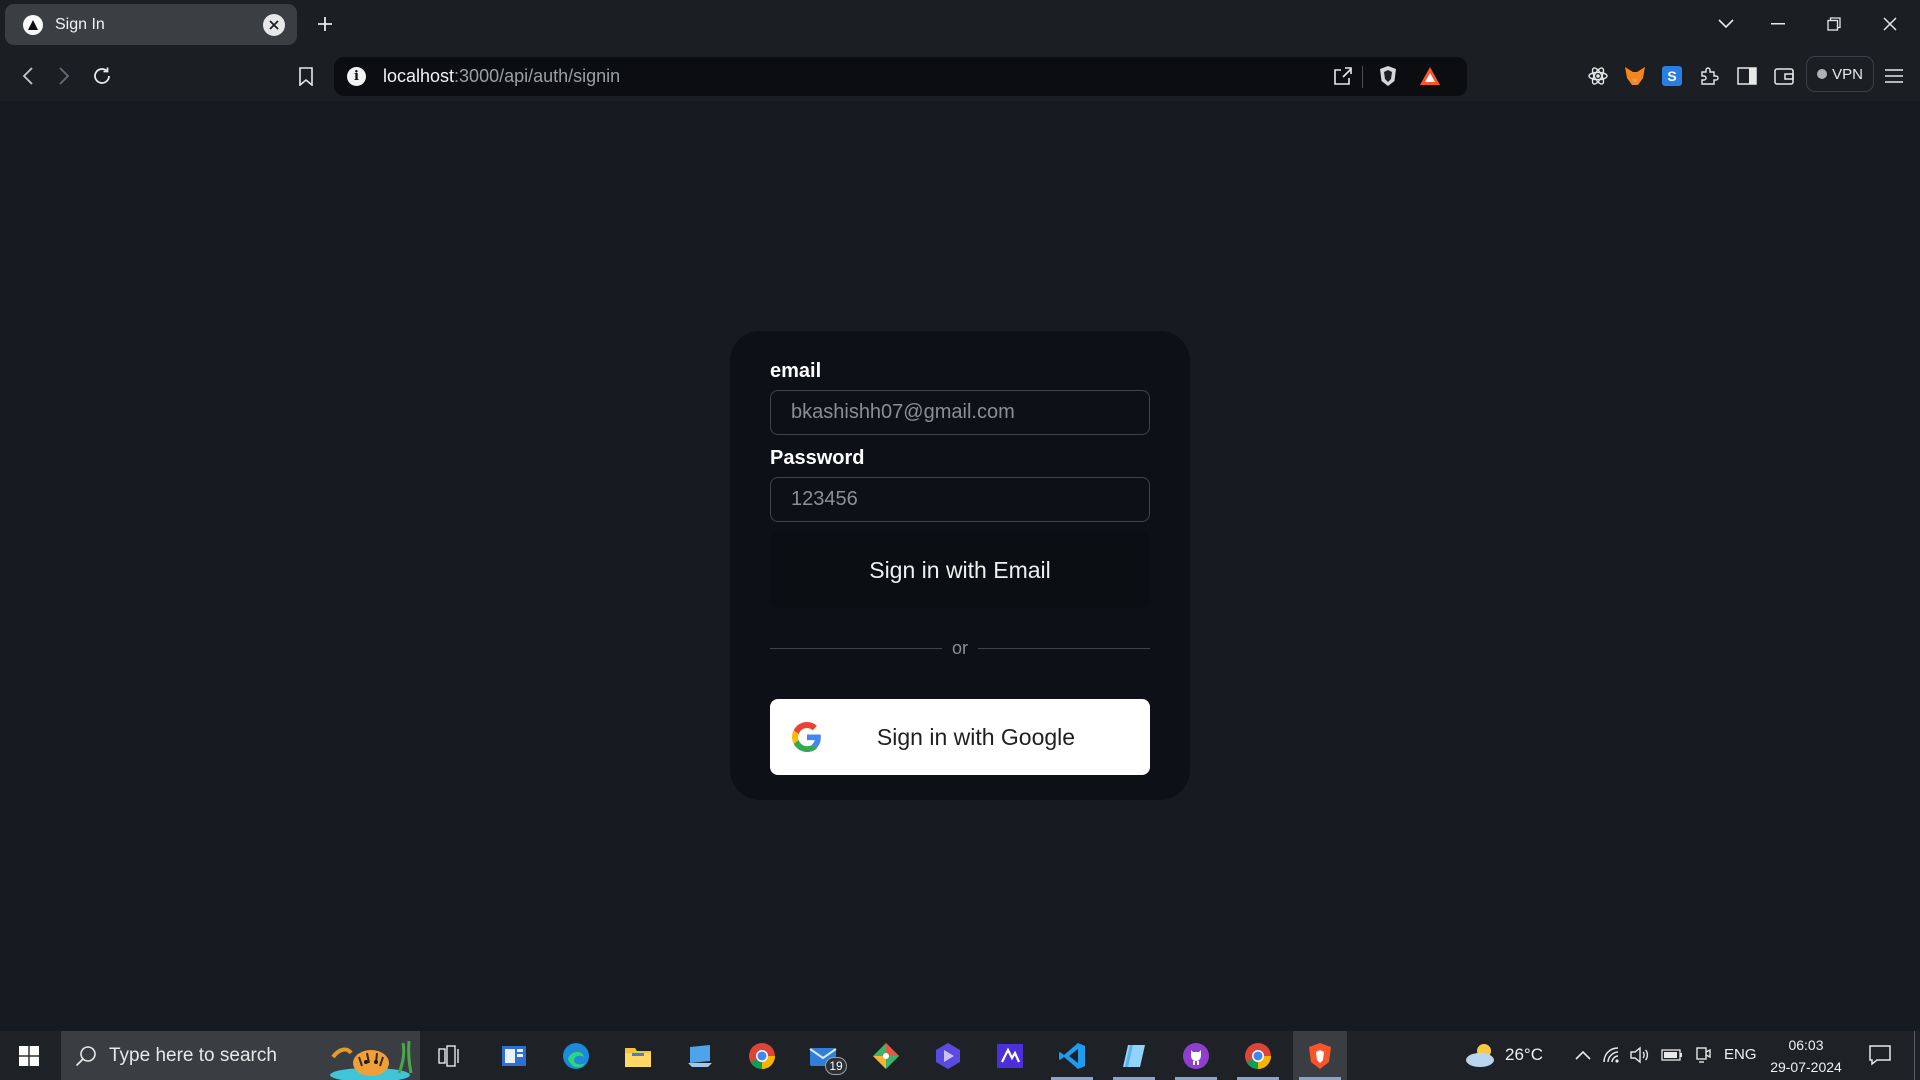 The height and width of the screenshot is (1080, 1920). What do you see at coordinates (450, 1055) in the screenshot?
I see `task-view-icon` at bounding box center [450, 1055].